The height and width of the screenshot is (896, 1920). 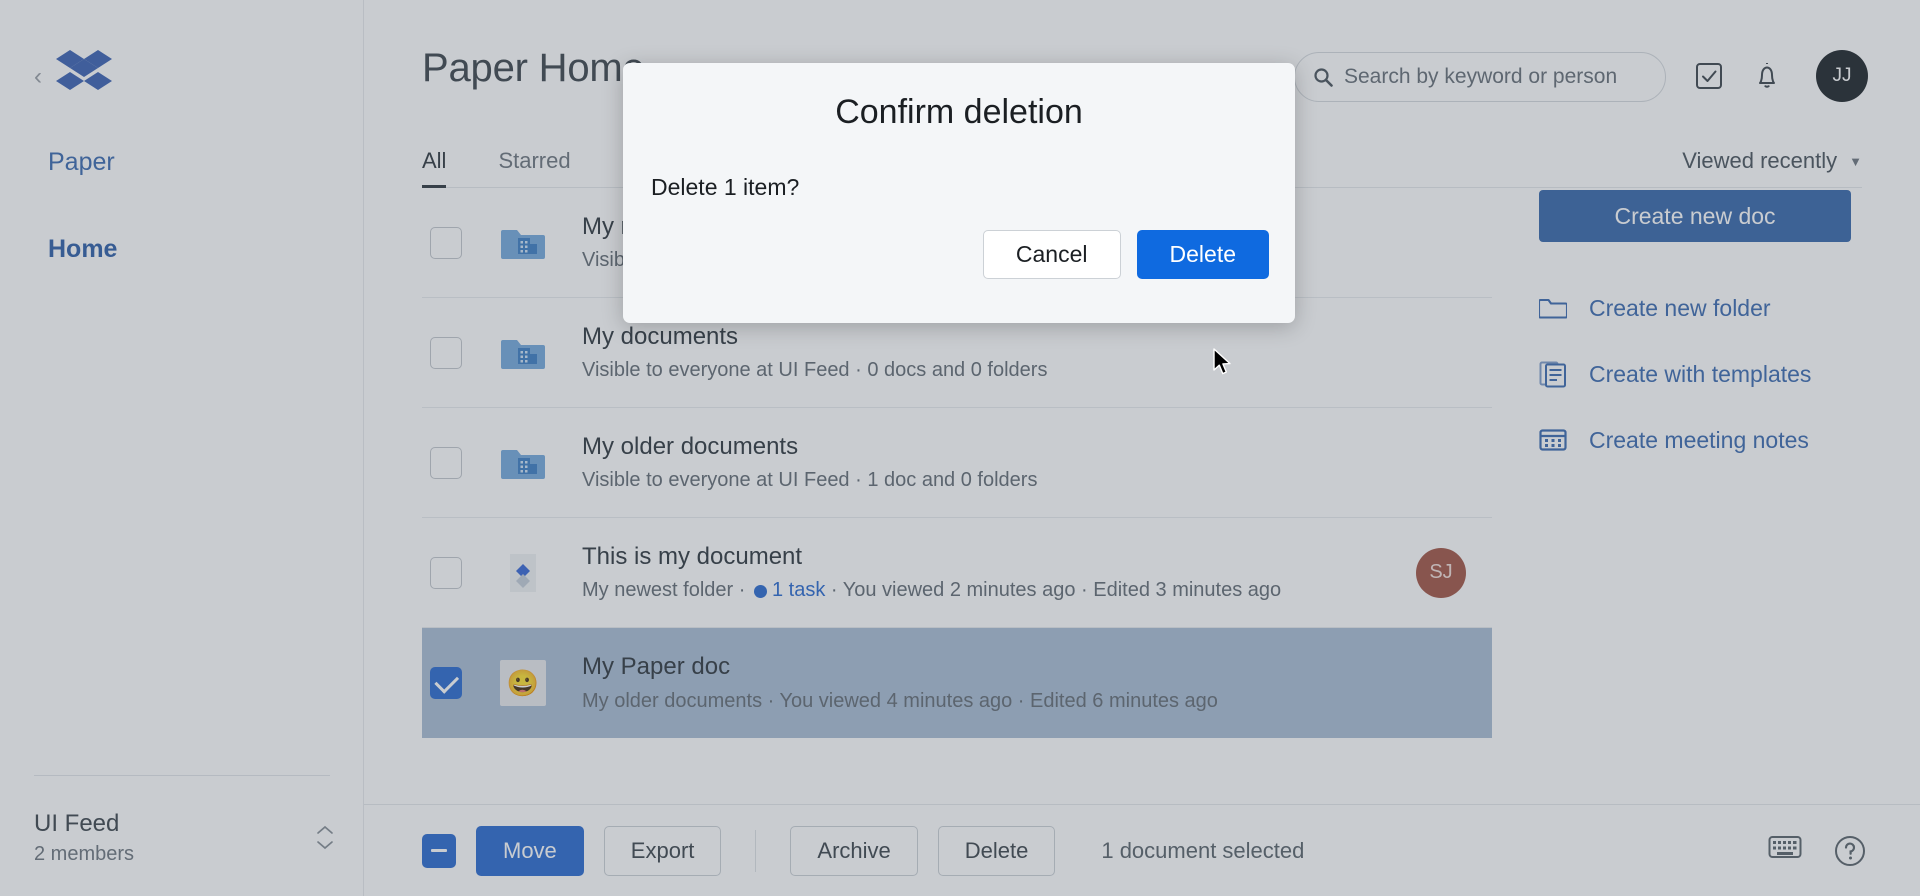 What do you see at coordinates (959, 112) in the screenshot?
I see `modal-title: Confirm deletion` at bounding box center [959, 112].